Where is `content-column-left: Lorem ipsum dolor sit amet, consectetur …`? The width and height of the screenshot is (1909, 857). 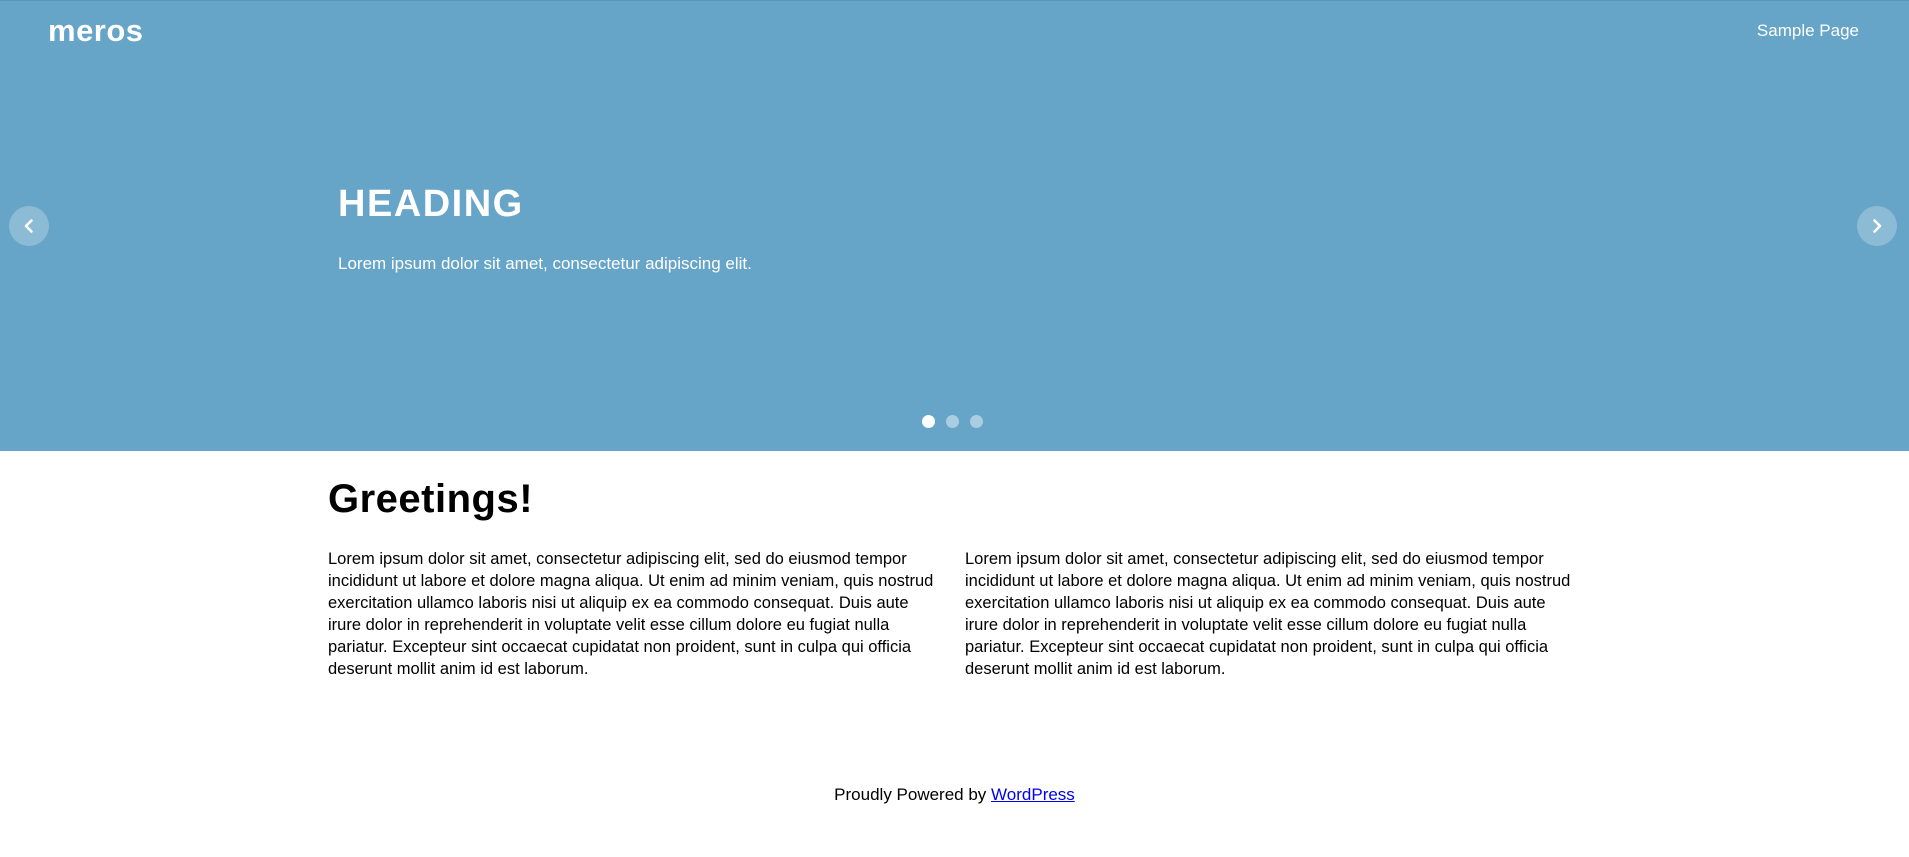
content-column-left: Lorem ipsum dolor sit amet, consectetur … is located at coordinates (631, 614).